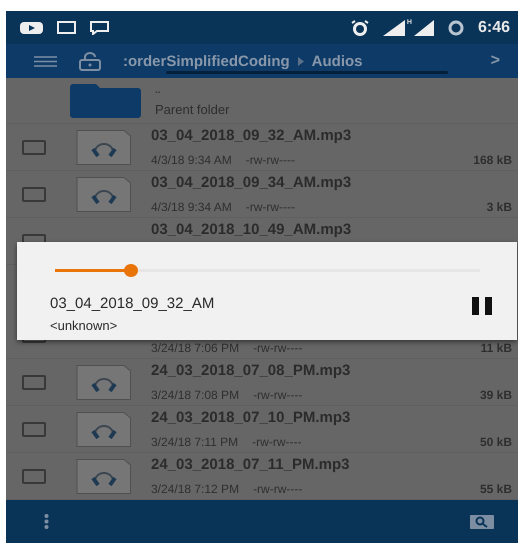 Image resolution: width=524 pixels, height=543 pixels. Describe the element at coordinates (492, 160) in the screenshot. I see `file-size: 168 kB` at that location.